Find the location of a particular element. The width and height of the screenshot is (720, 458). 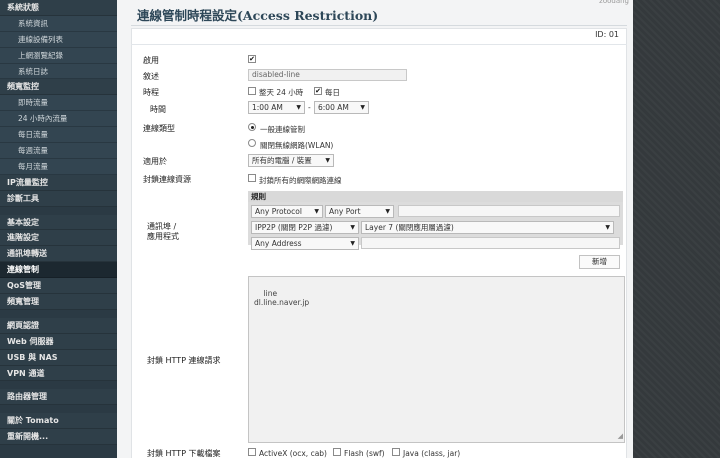

add-rule-button: 新增 is located at coordinates (599, 262).